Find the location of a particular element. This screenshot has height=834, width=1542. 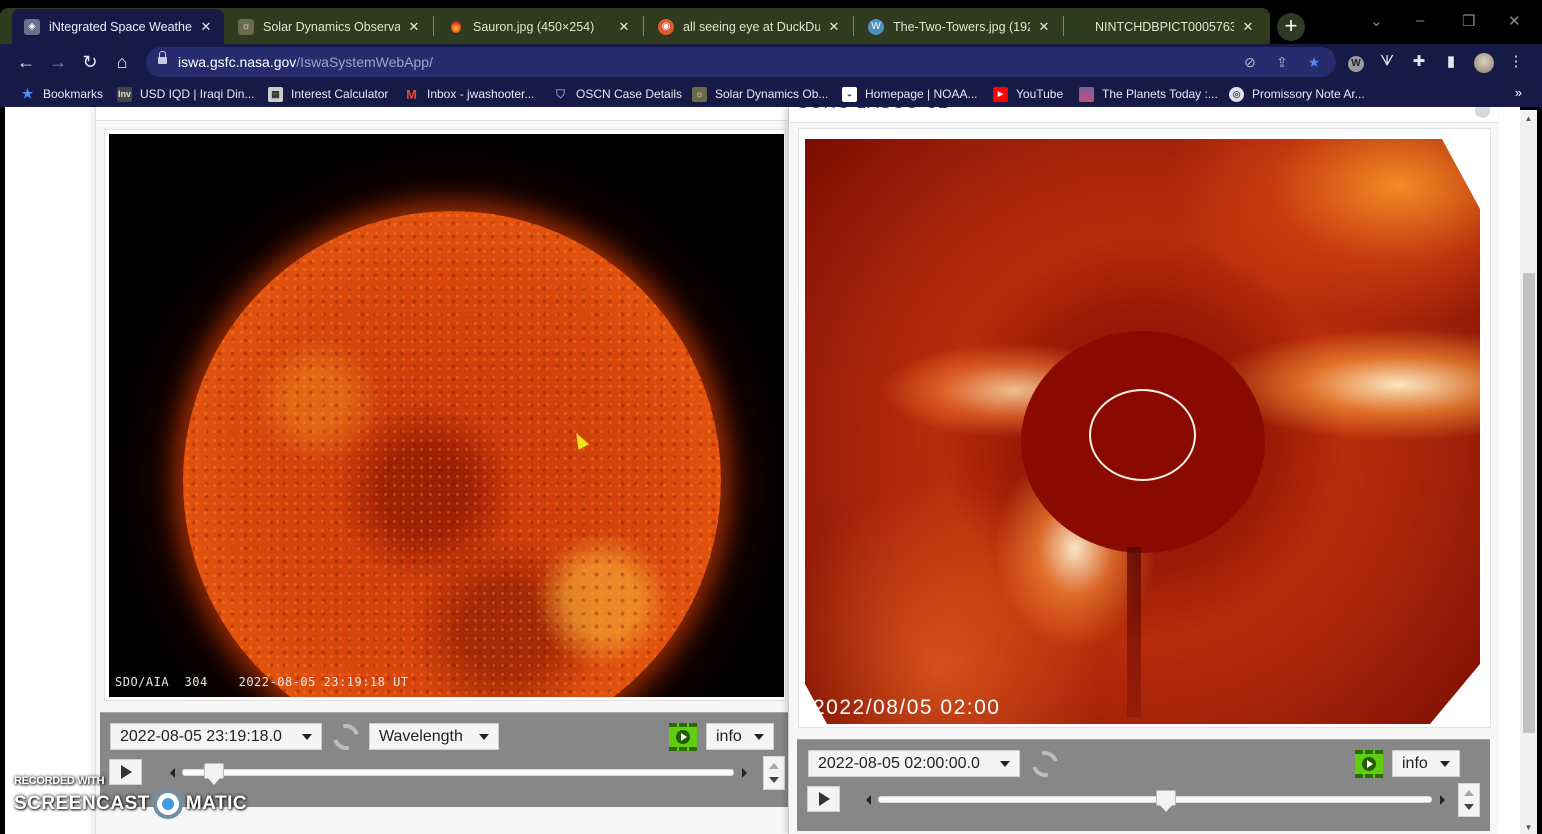

widget-controls: 2022-08-05 02:00:00.0 info is located at coordinates (1143, 785).